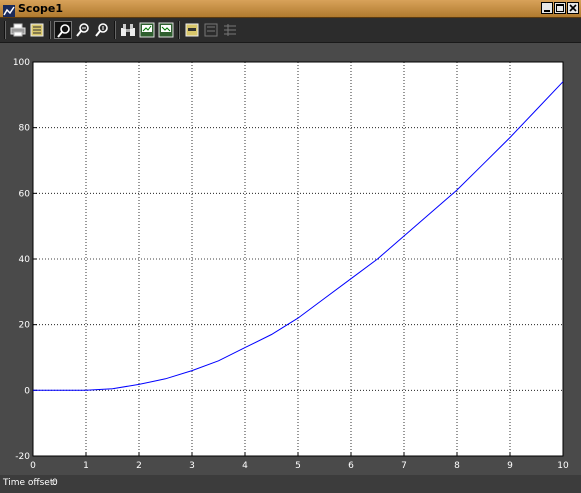  I want to click on signal-selection-icon, so click(230, 30).